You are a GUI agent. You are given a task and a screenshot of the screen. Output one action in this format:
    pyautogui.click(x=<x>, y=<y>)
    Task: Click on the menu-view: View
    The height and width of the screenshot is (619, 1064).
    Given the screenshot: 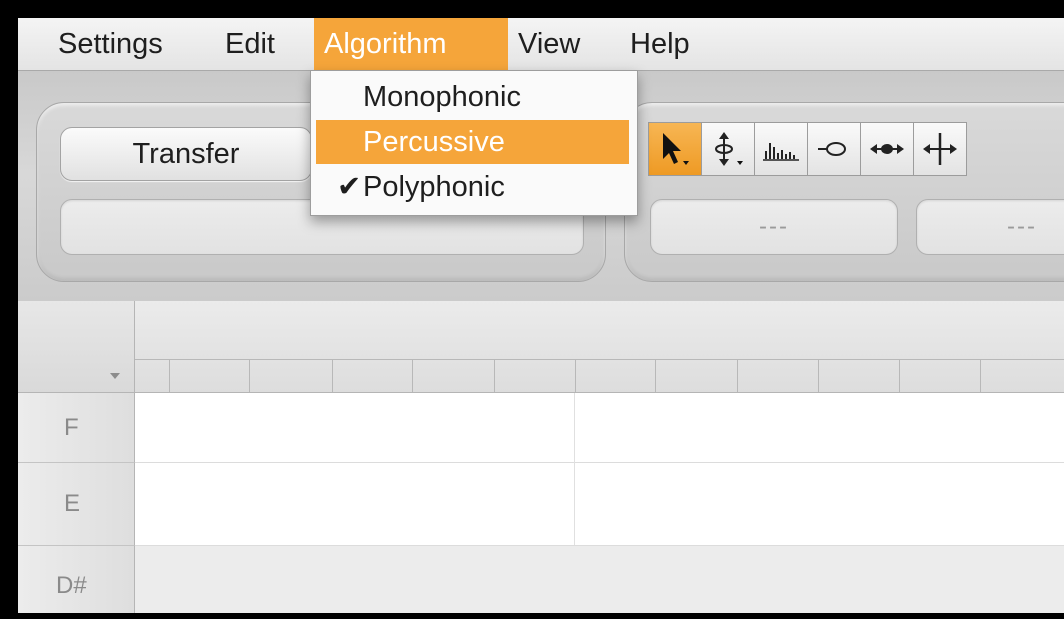 What is the action you would take?
    pyautogui.click(x=549, y=44)
    